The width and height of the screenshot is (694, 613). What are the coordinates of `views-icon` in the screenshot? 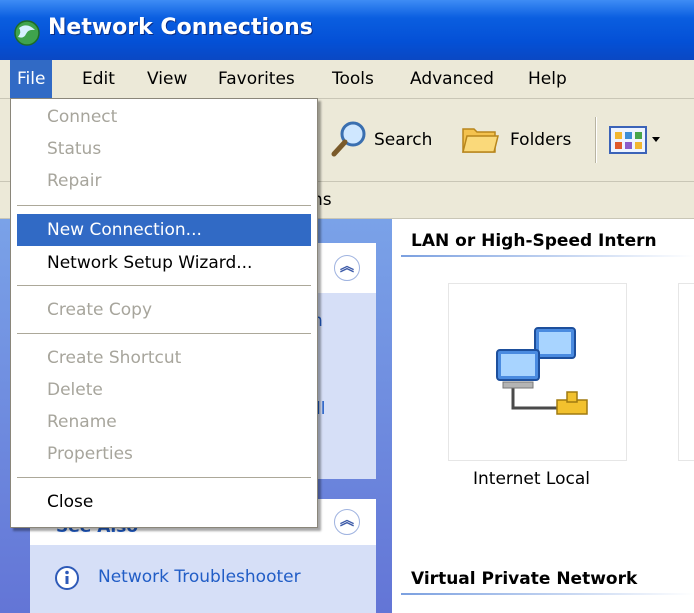 It's located at (634, 140).